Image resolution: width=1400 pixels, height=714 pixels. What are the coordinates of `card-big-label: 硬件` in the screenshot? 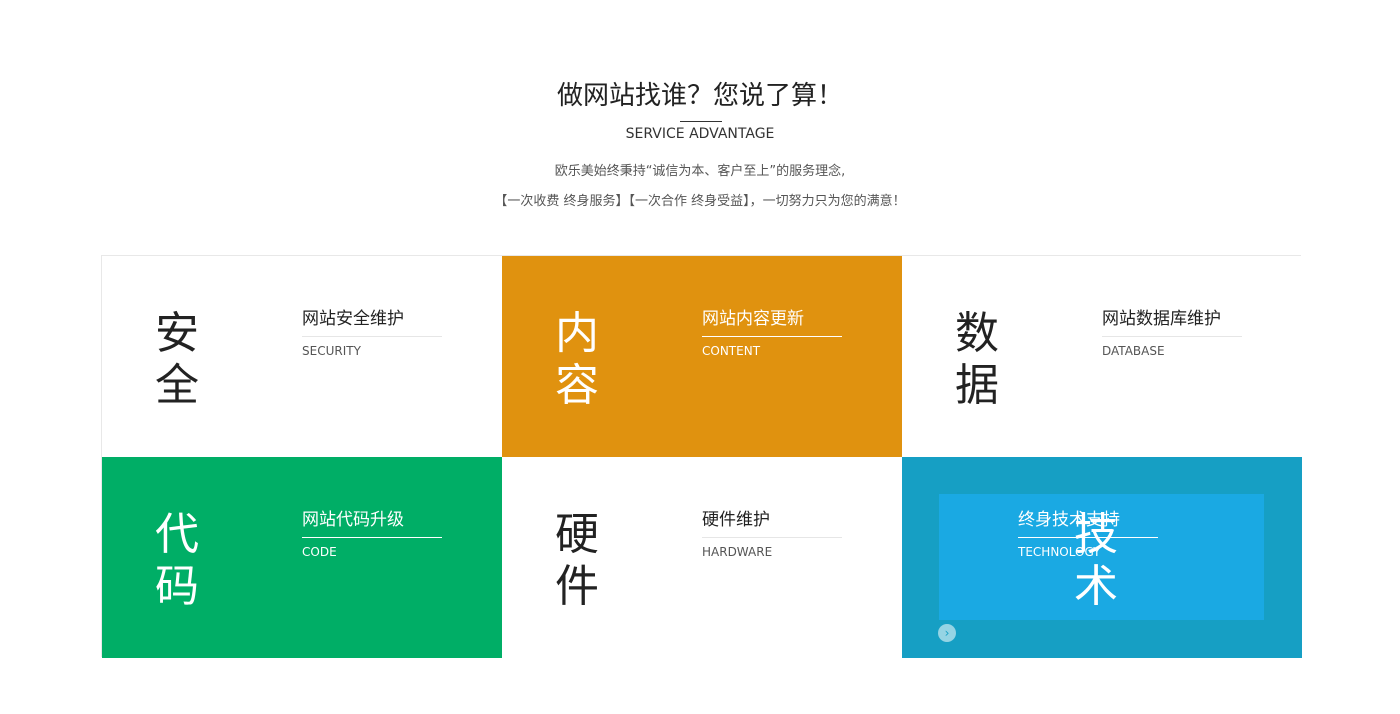 It's located at (577, 560).